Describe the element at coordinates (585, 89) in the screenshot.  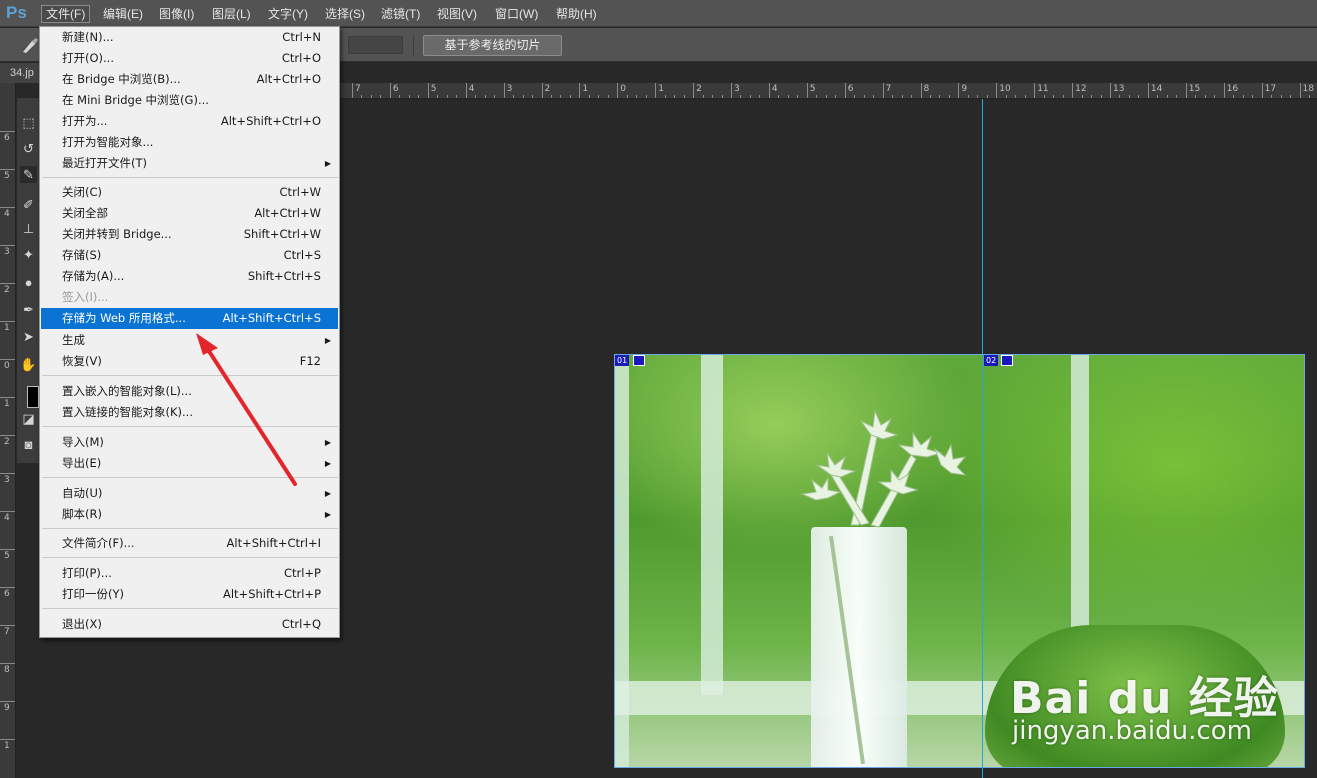
I see `ruler-label: 1` at that location.